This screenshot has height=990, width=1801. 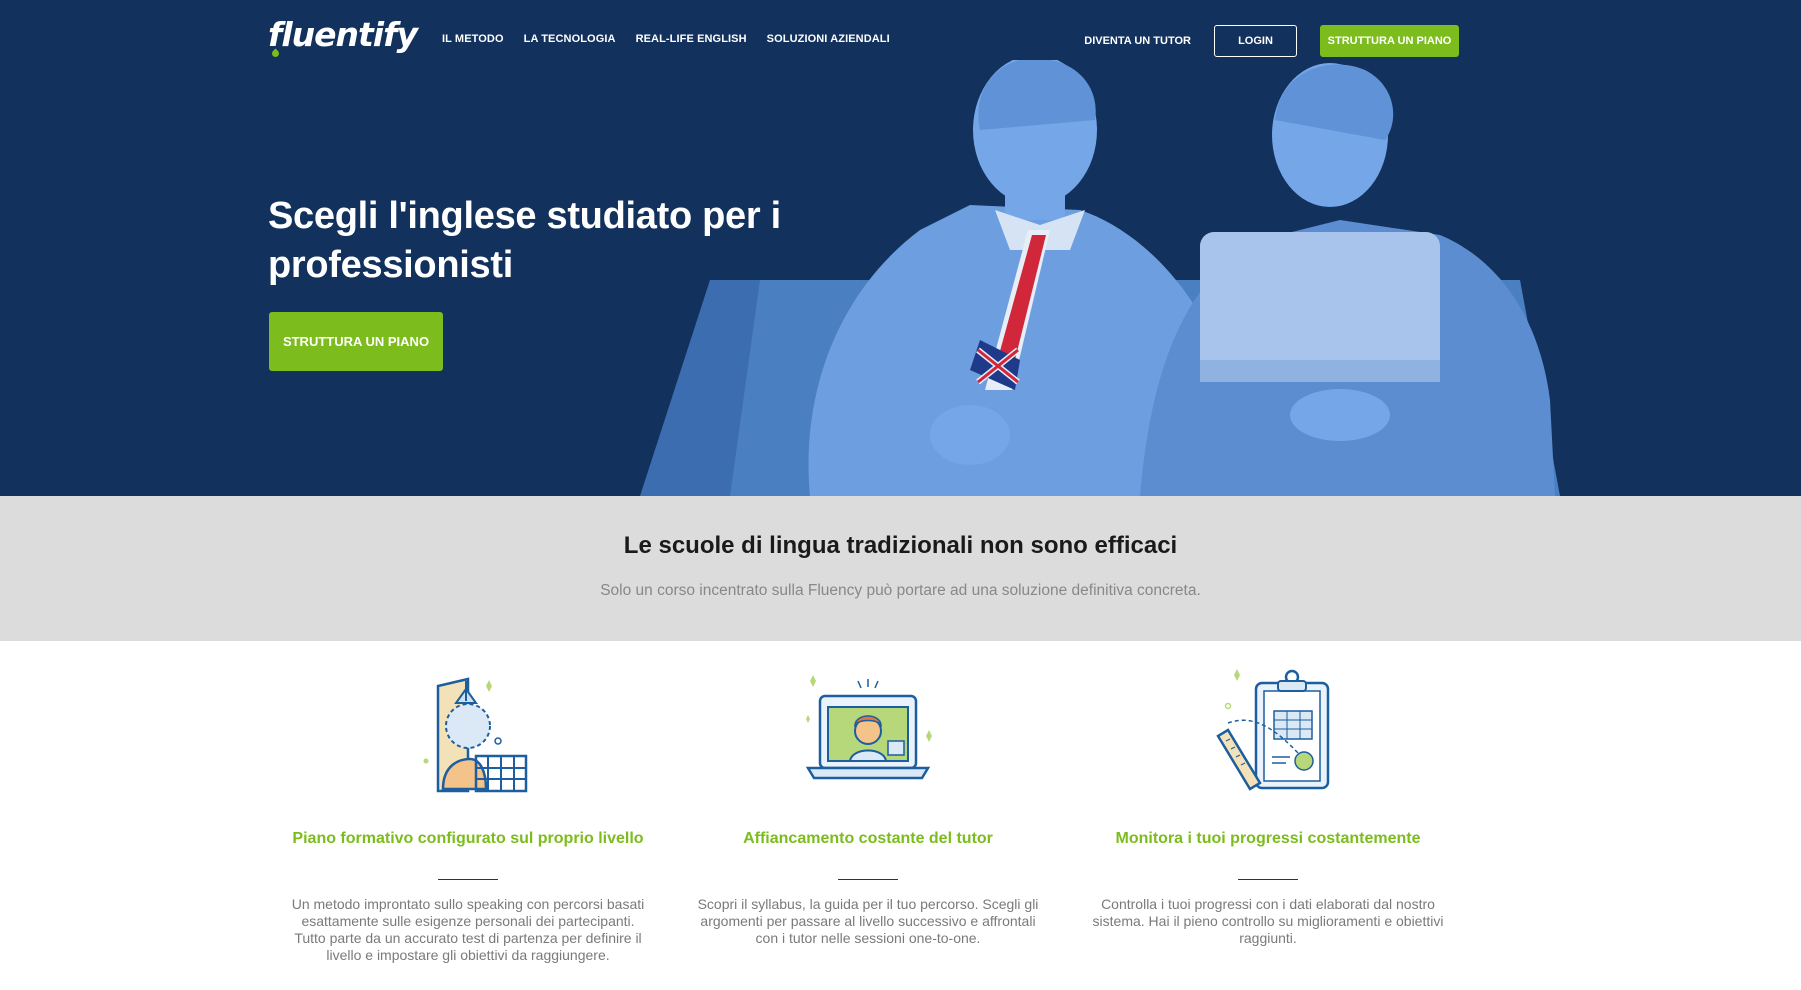 What do you see at coordinates (868, 838) in the screenshot?
I see `feature-title: Affiancamento costante del tutor` at bounding box center [868, 838].